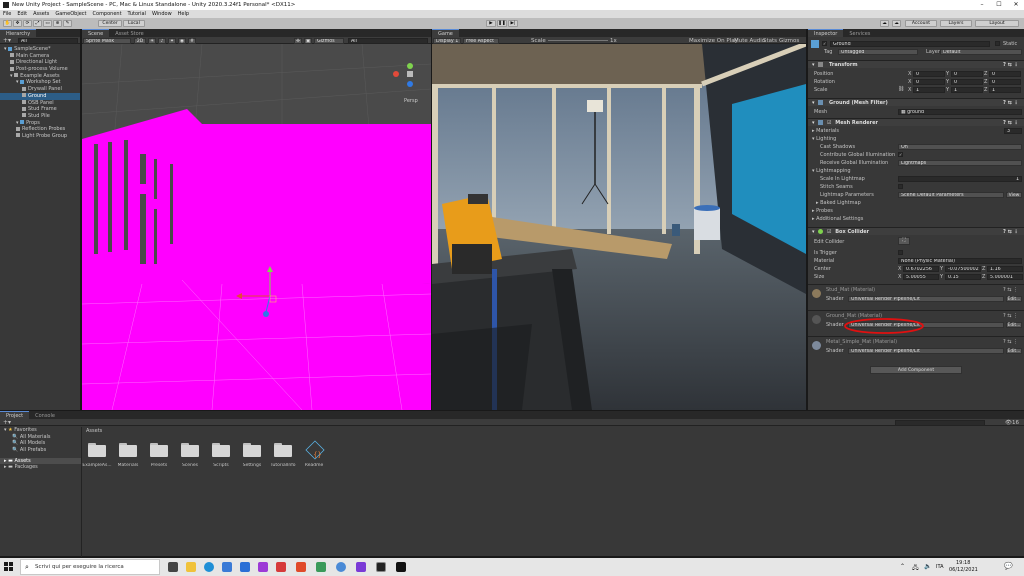 This screenshot has height=576, width=1024. What do you see at coordinates (94, 431) in the screenshot?
I see `project-breadcrumb: Assets` at bounding box center [94, 431].